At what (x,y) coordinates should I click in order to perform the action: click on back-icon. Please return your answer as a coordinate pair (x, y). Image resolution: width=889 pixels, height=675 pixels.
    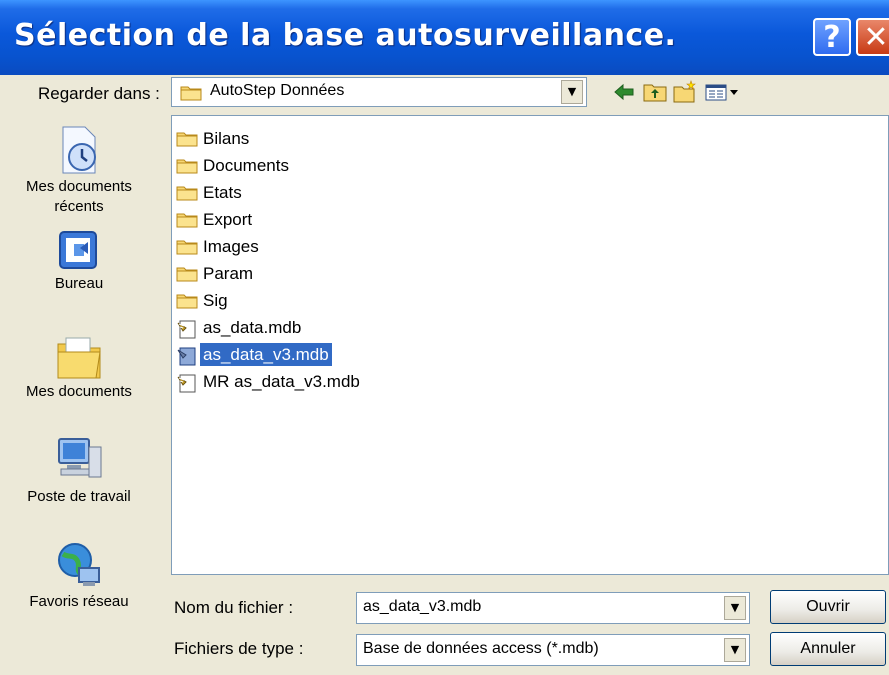
    Looking at the image, I should click on (625, 92).